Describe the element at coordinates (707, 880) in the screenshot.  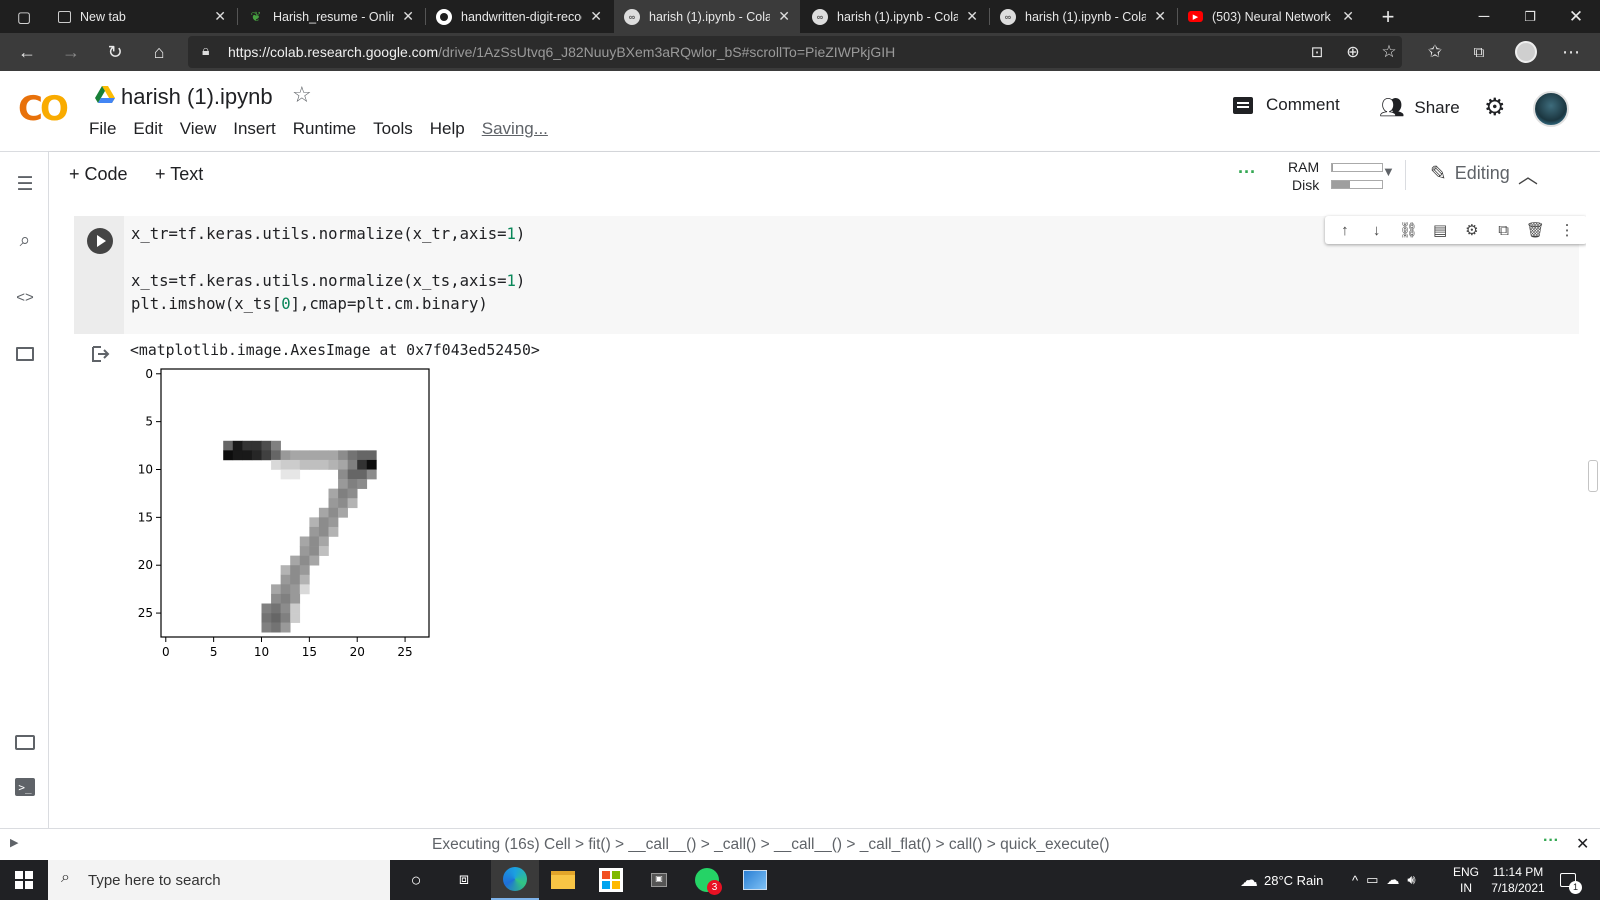
I see `whatsapp-icon: 3` at that location.